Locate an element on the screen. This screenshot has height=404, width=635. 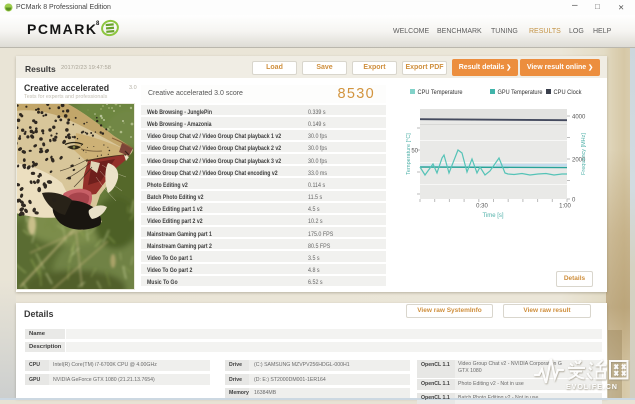
svg-text: 0:30 is located at coordinates (482, 207).